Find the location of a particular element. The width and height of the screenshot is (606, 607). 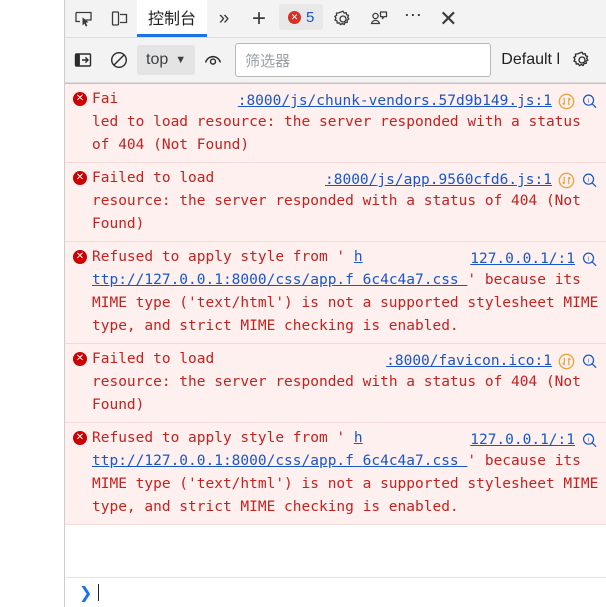

error-count-label: 5 is located at coordinates (310, 17).